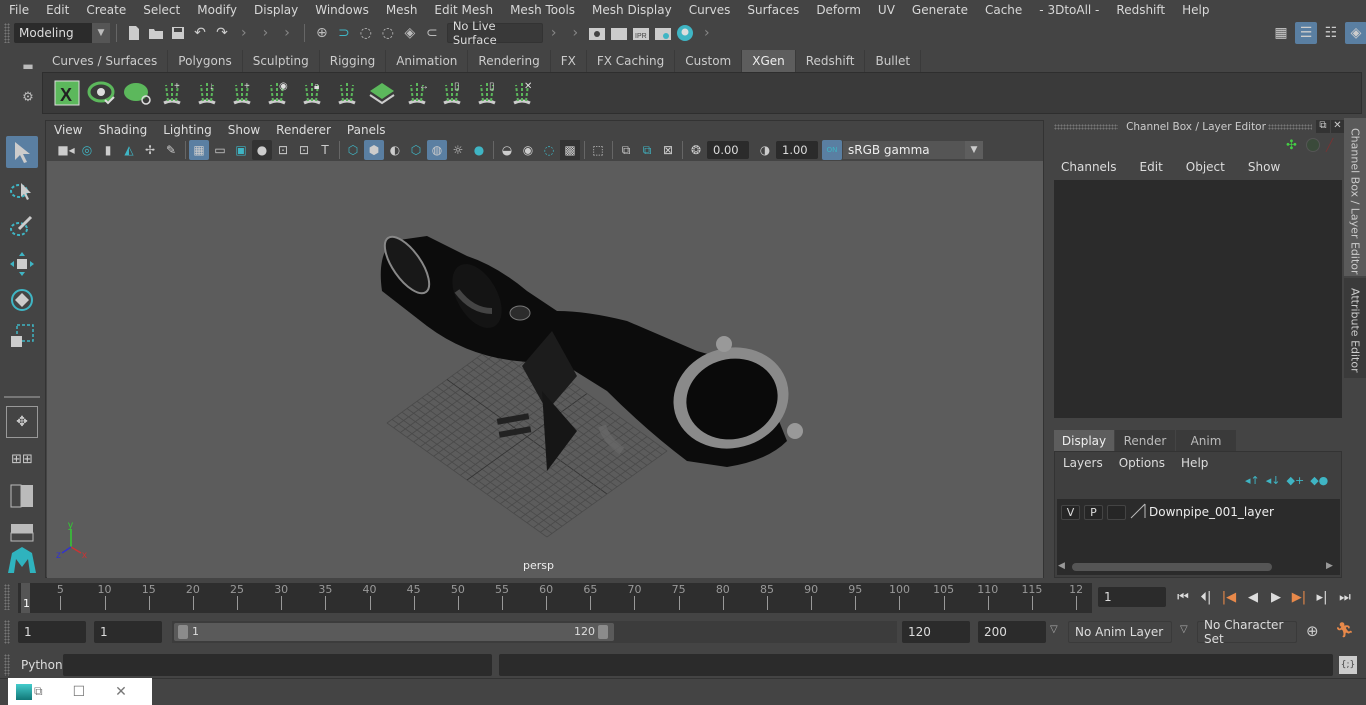 The width and height of the screenshot is (1366, 705). Describe the element at coordinates (183, 632) in the screenshot. I see `range-start-handle` at that location.